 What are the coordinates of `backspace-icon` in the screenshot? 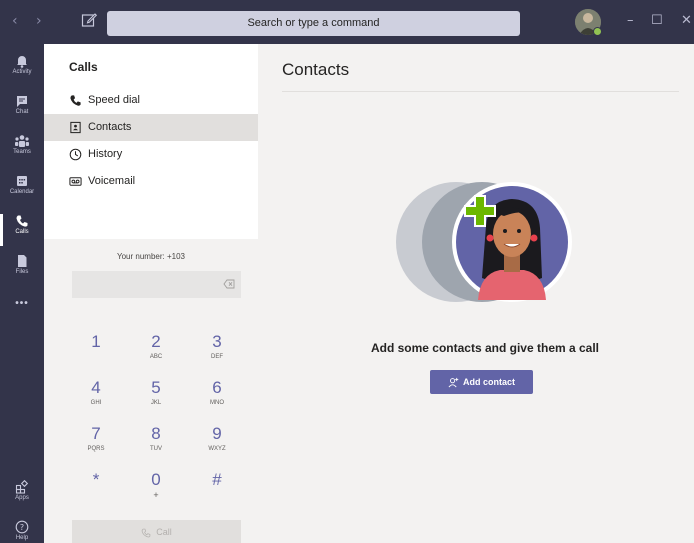 It's located at (229, 284).